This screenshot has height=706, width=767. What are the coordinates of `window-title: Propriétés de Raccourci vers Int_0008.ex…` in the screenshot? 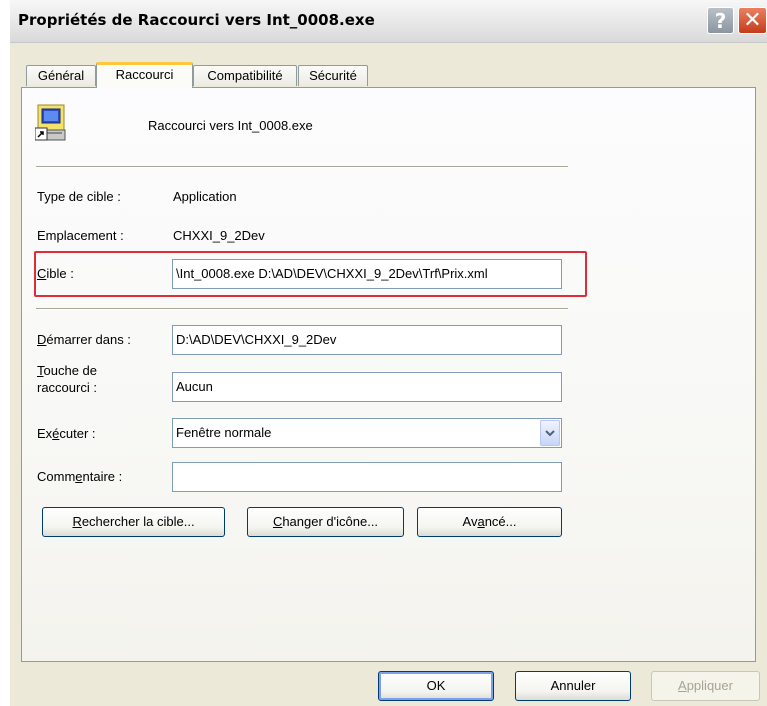 It's located at (196, 20).